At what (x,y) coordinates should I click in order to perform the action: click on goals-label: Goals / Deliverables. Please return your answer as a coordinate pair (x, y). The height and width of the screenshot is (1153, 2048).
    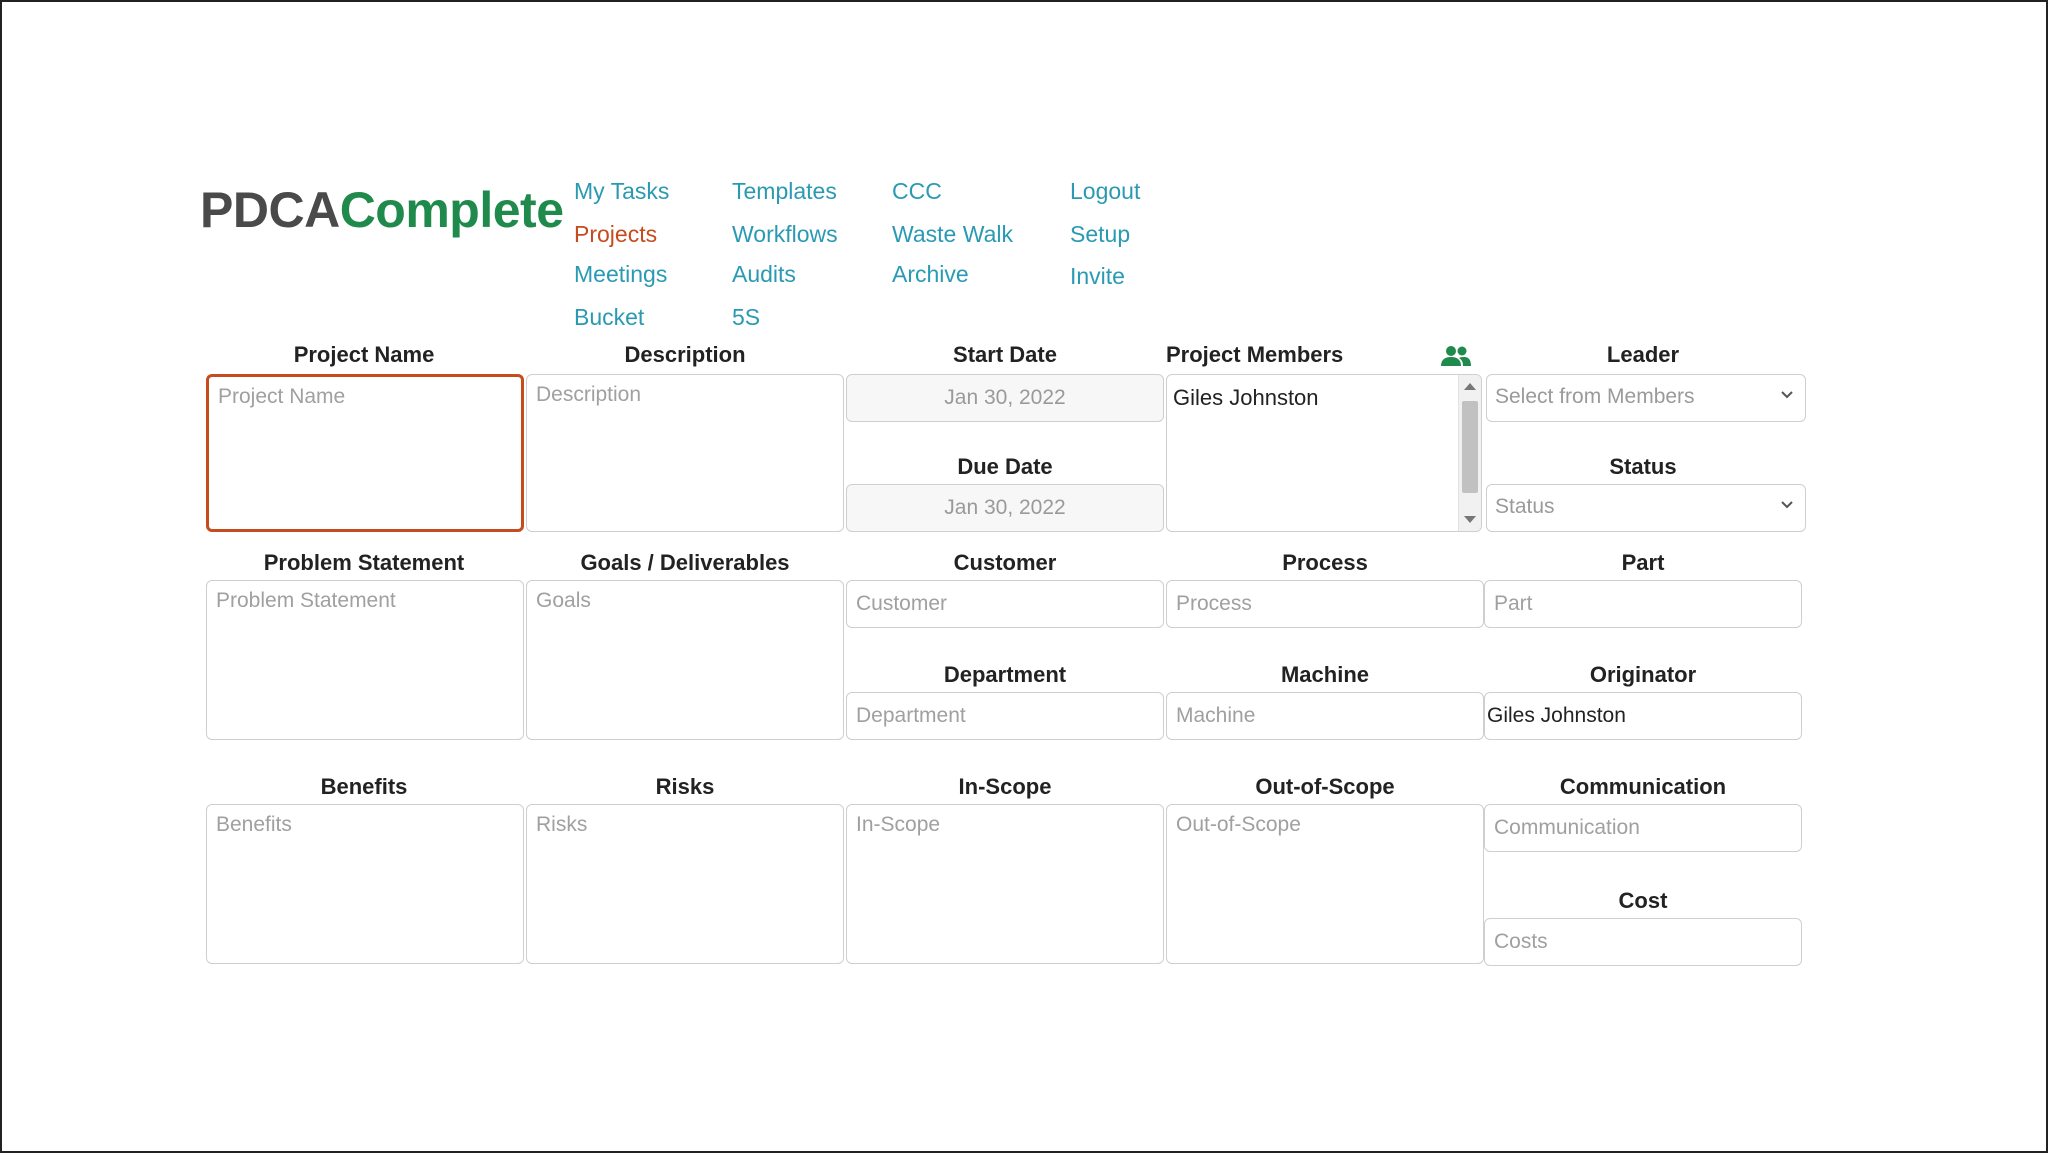
    Looking at the image, I should click on (685, 562).